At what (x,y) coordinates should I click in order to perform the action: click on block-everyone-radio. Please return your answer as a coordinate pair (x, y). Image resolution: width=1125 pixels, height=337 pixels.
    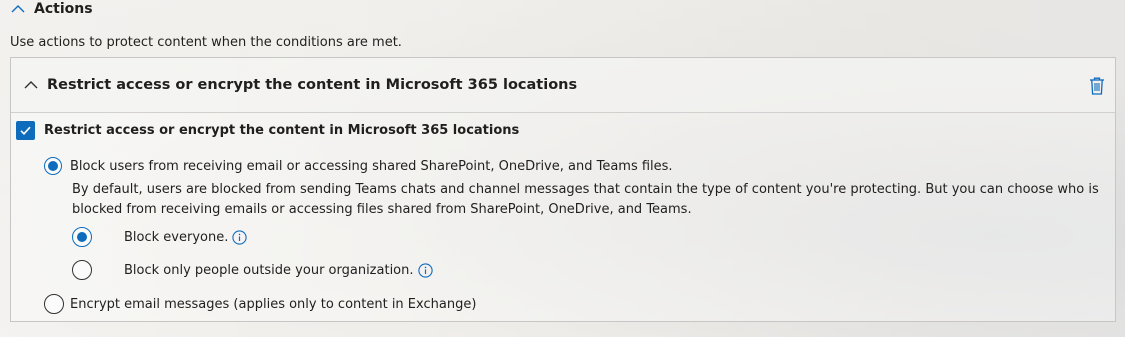
    Looking at the image, I should click on (82, 237).